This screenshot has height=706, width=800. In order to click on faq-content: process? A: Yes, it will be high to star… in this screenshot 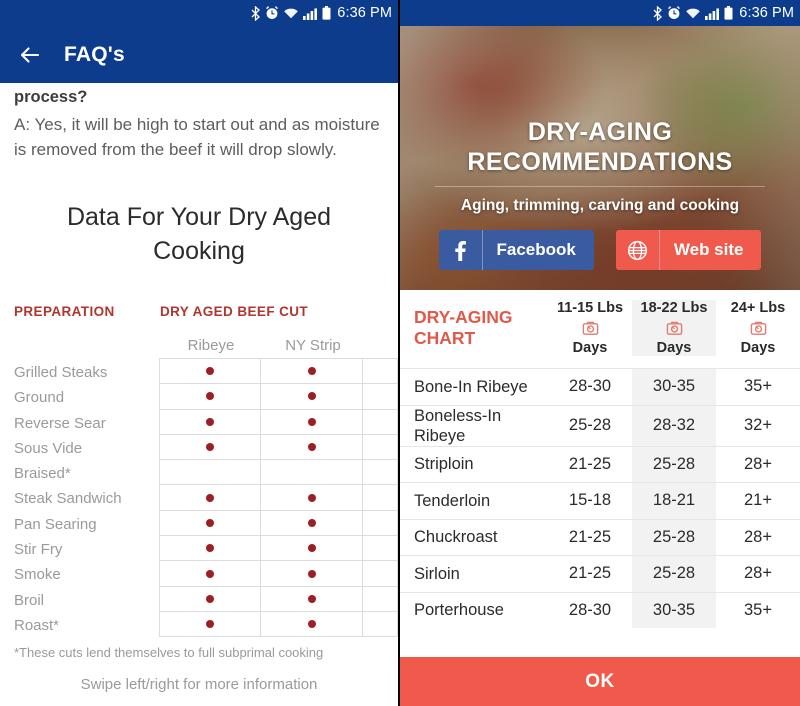, I will do `click(199, 177)`.